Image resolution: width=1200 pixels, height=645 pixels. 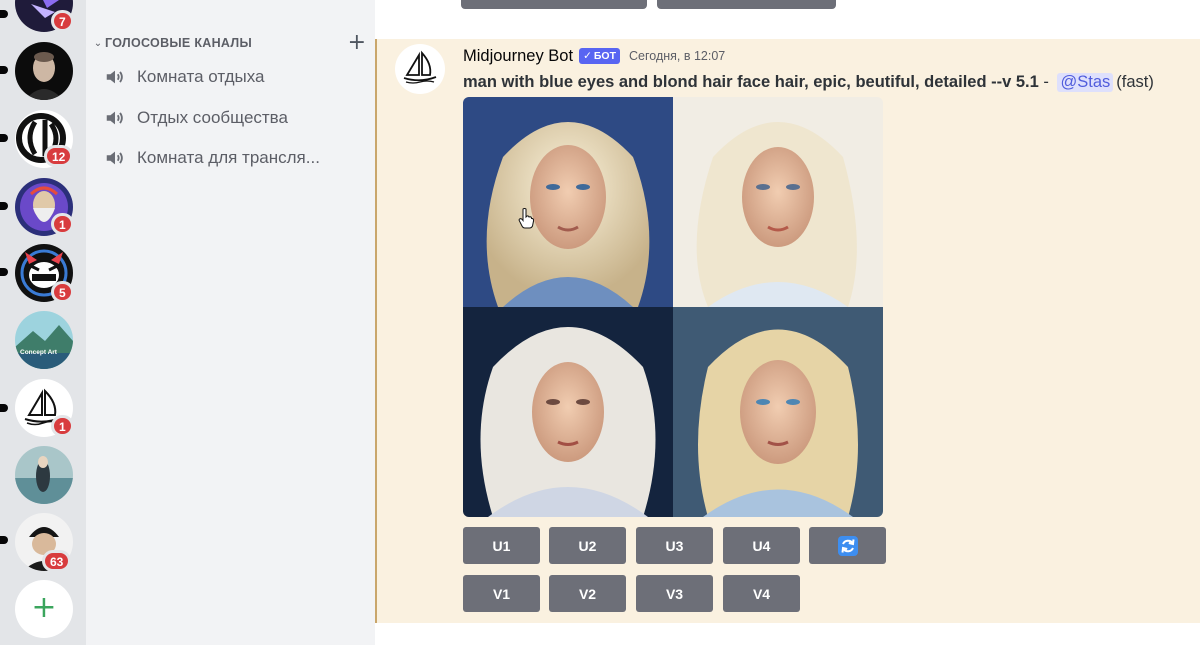 I want to click on variation-button-4: V4, so click(x=761, y=593).